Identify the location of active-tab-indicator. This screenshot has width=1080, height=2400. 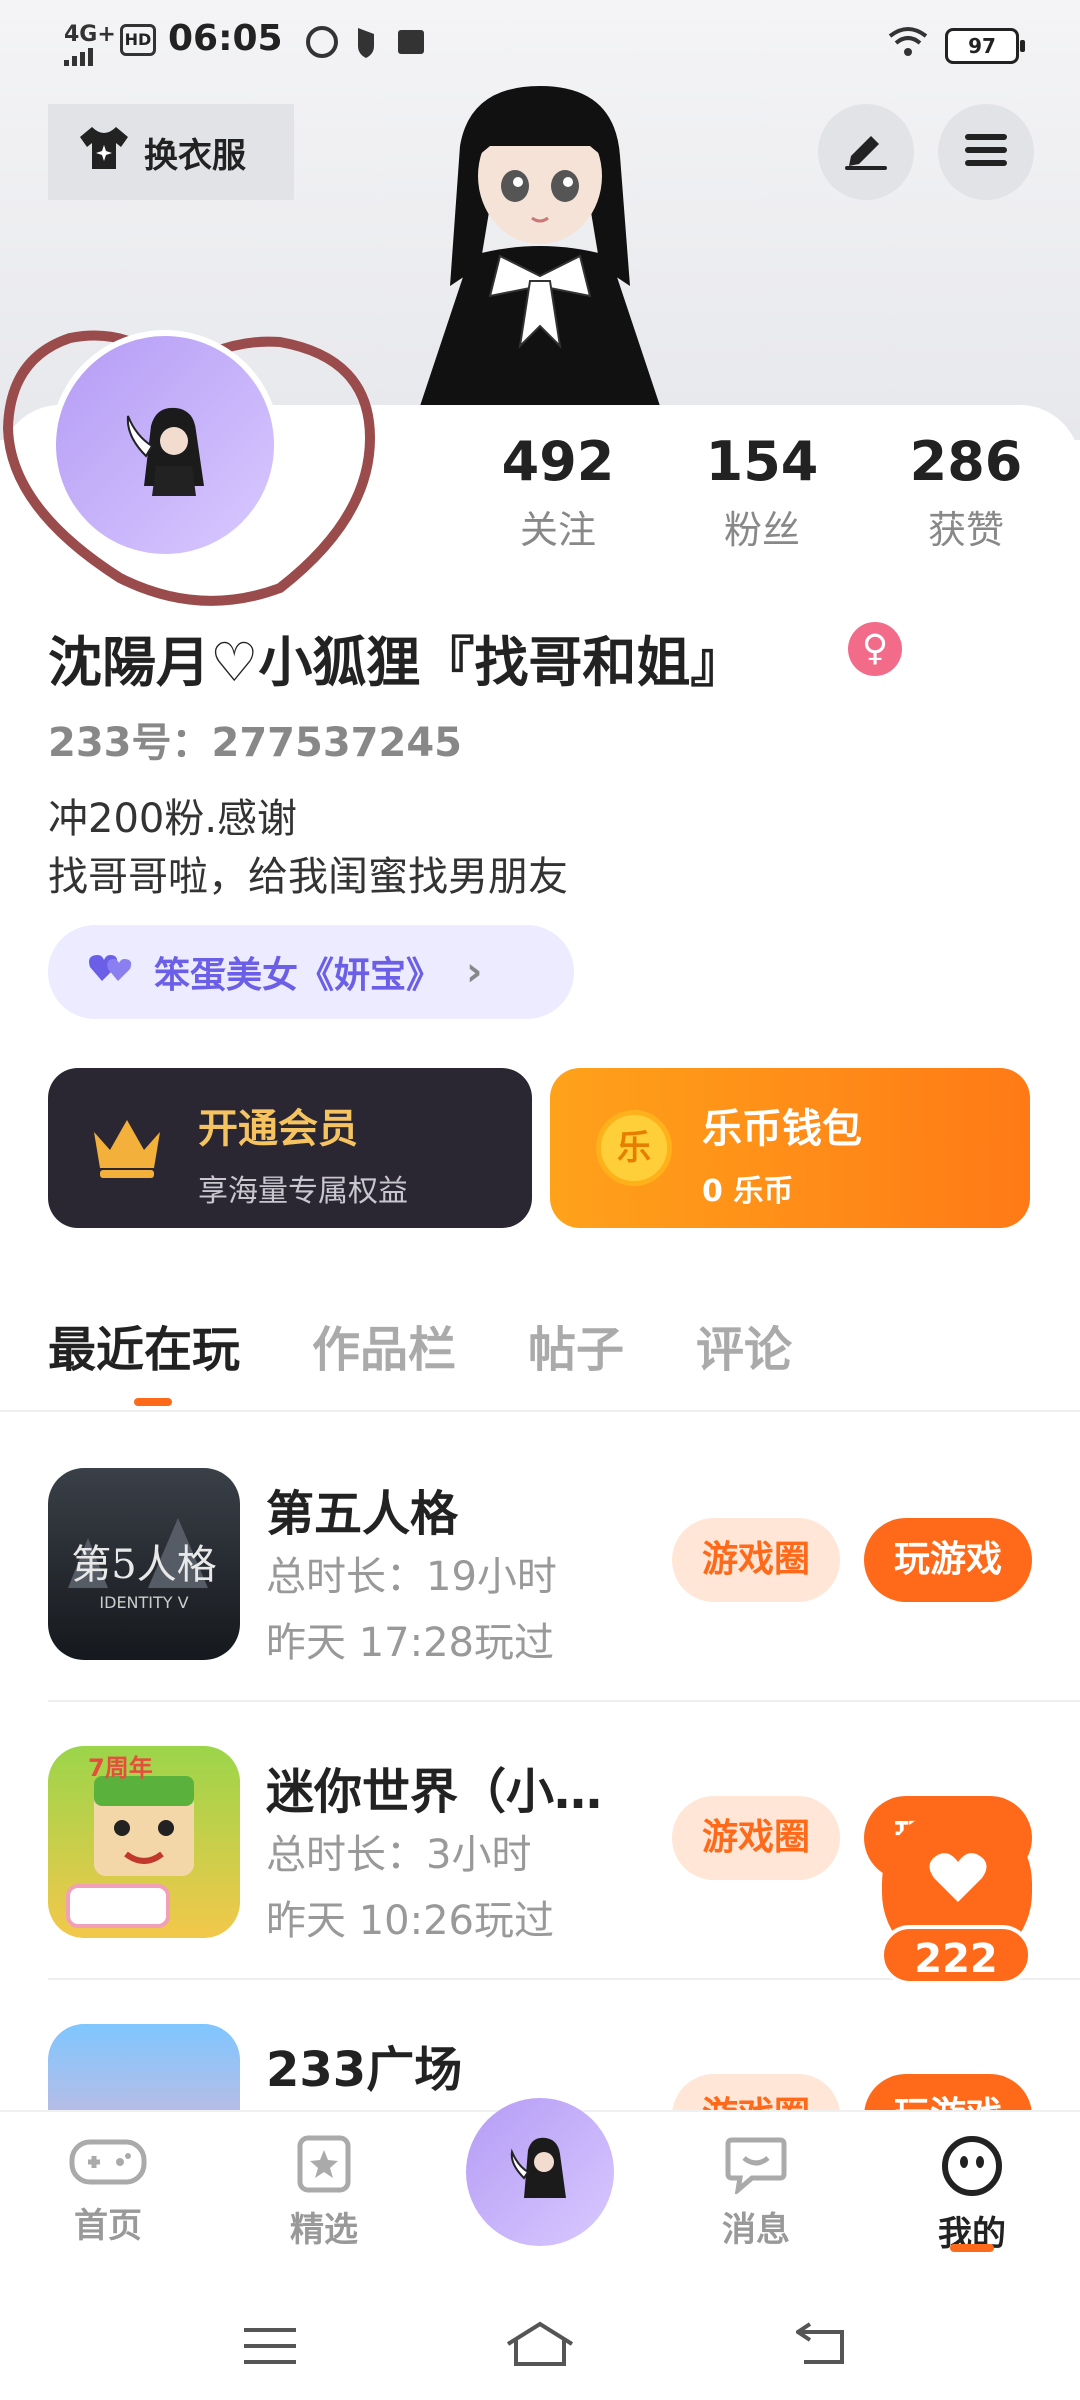
(153, 1402).